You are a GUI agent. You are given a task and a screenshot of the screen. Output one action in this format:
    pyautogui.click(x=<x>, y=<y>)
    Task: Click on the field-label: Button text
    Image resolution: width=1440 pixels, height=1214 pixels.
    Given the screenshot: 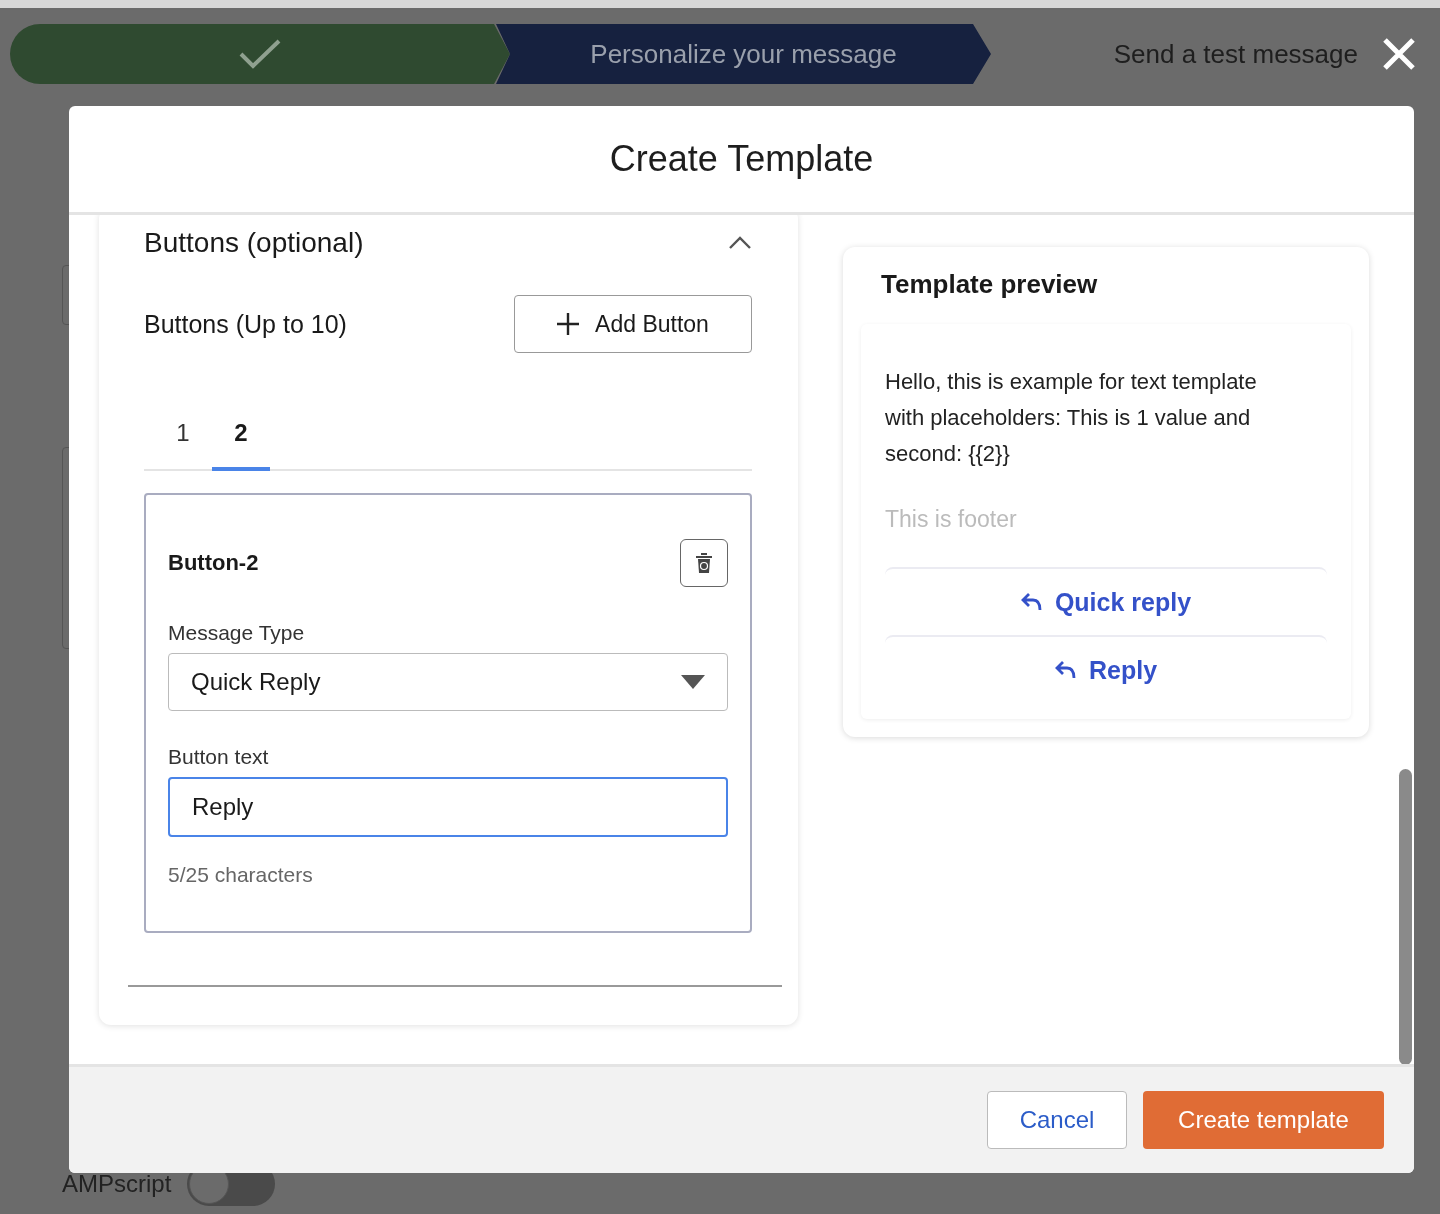 What is the action you would take?
    pyautogui.click(x=219, y=757)
    